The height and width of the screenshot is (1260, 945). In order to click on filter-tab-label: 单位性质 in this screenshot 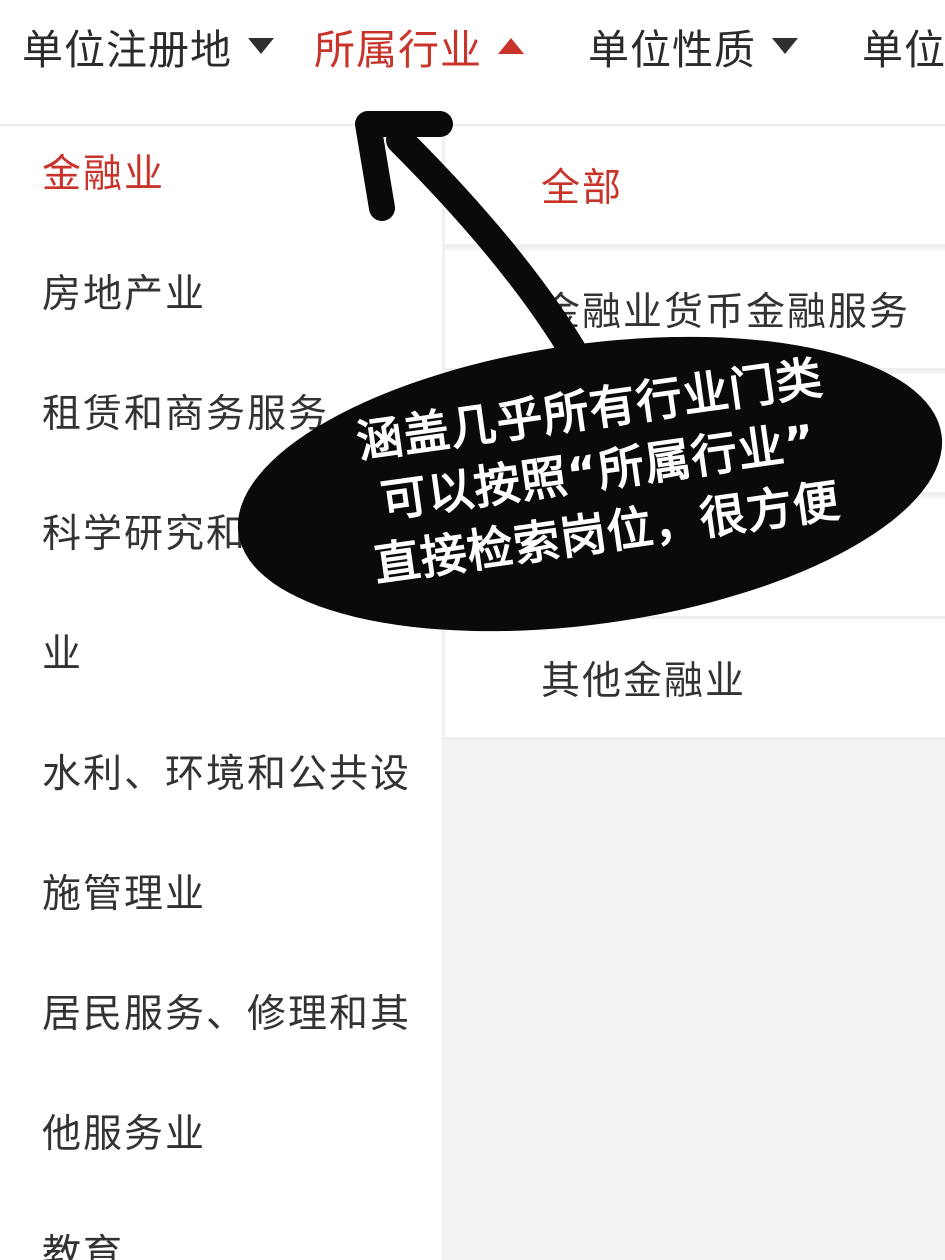, I will do `click(672, 50)`.